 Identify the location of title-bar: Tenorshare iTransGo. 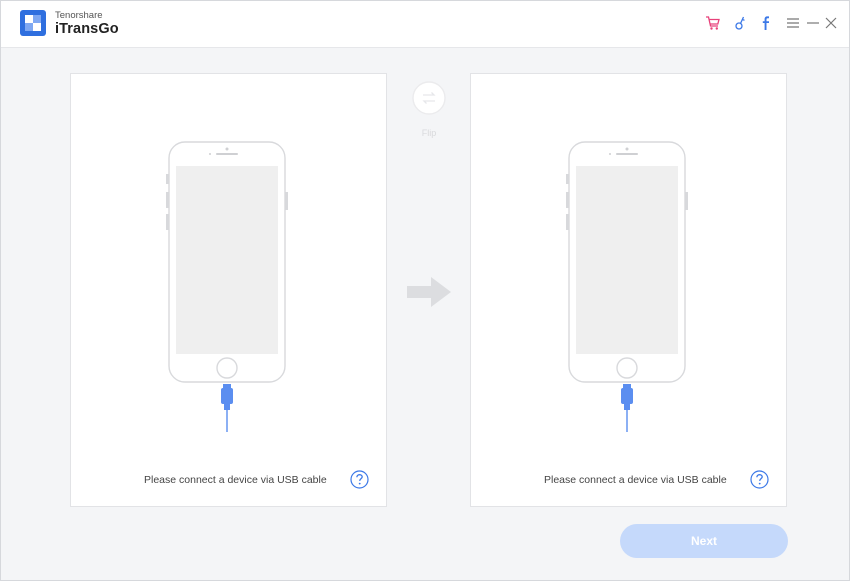
(425, 24).